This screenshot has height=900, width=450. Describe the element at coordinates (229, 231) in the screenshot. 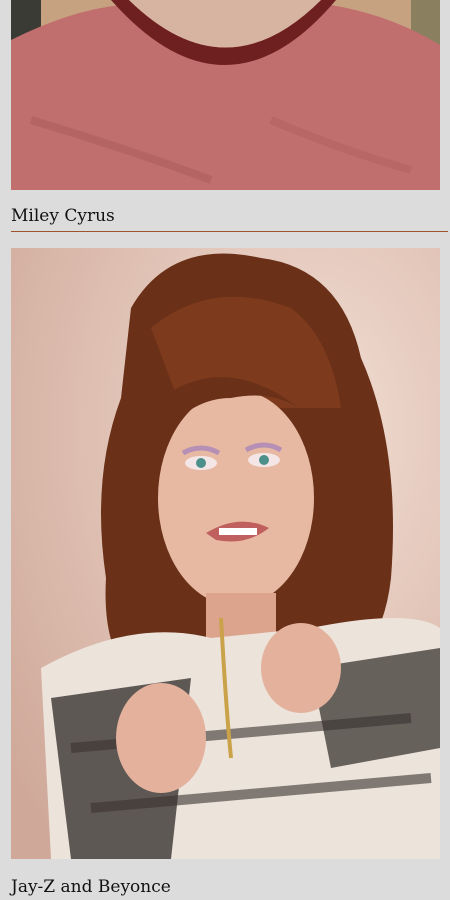

I see `caption-divider` at that location.